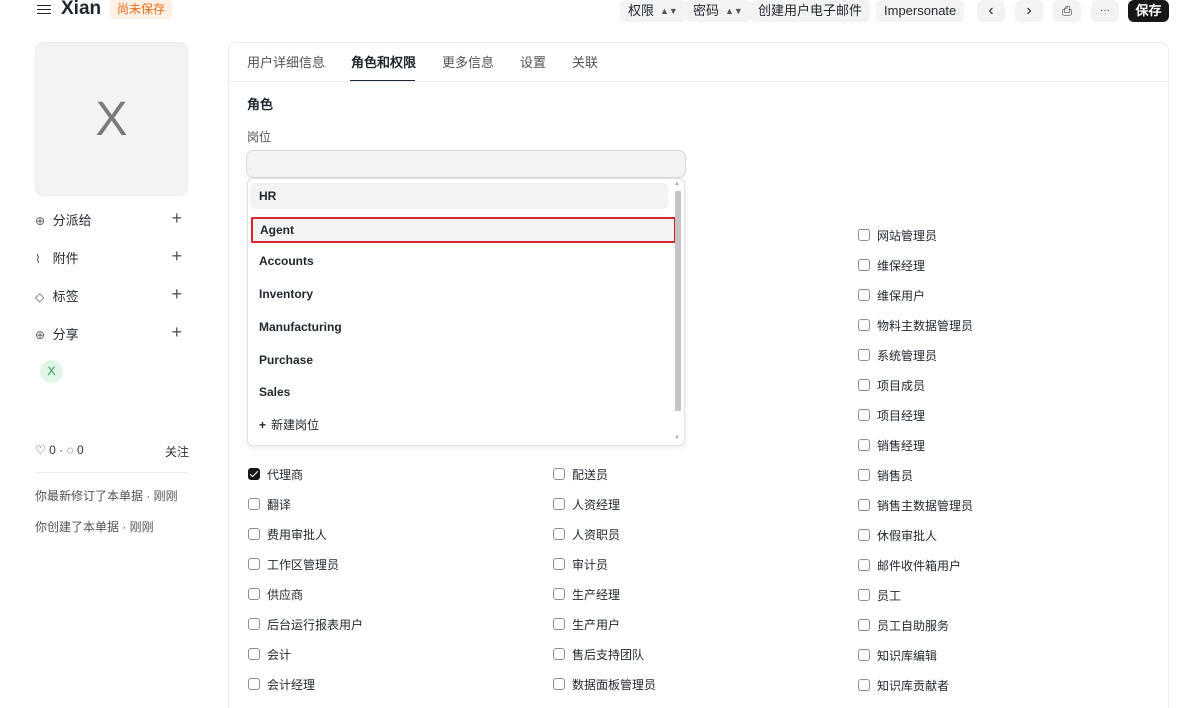 Image resolution: width=1189 pixels, height=708 pixels. I want to click on next-icon: ›, so click(1029, 11).